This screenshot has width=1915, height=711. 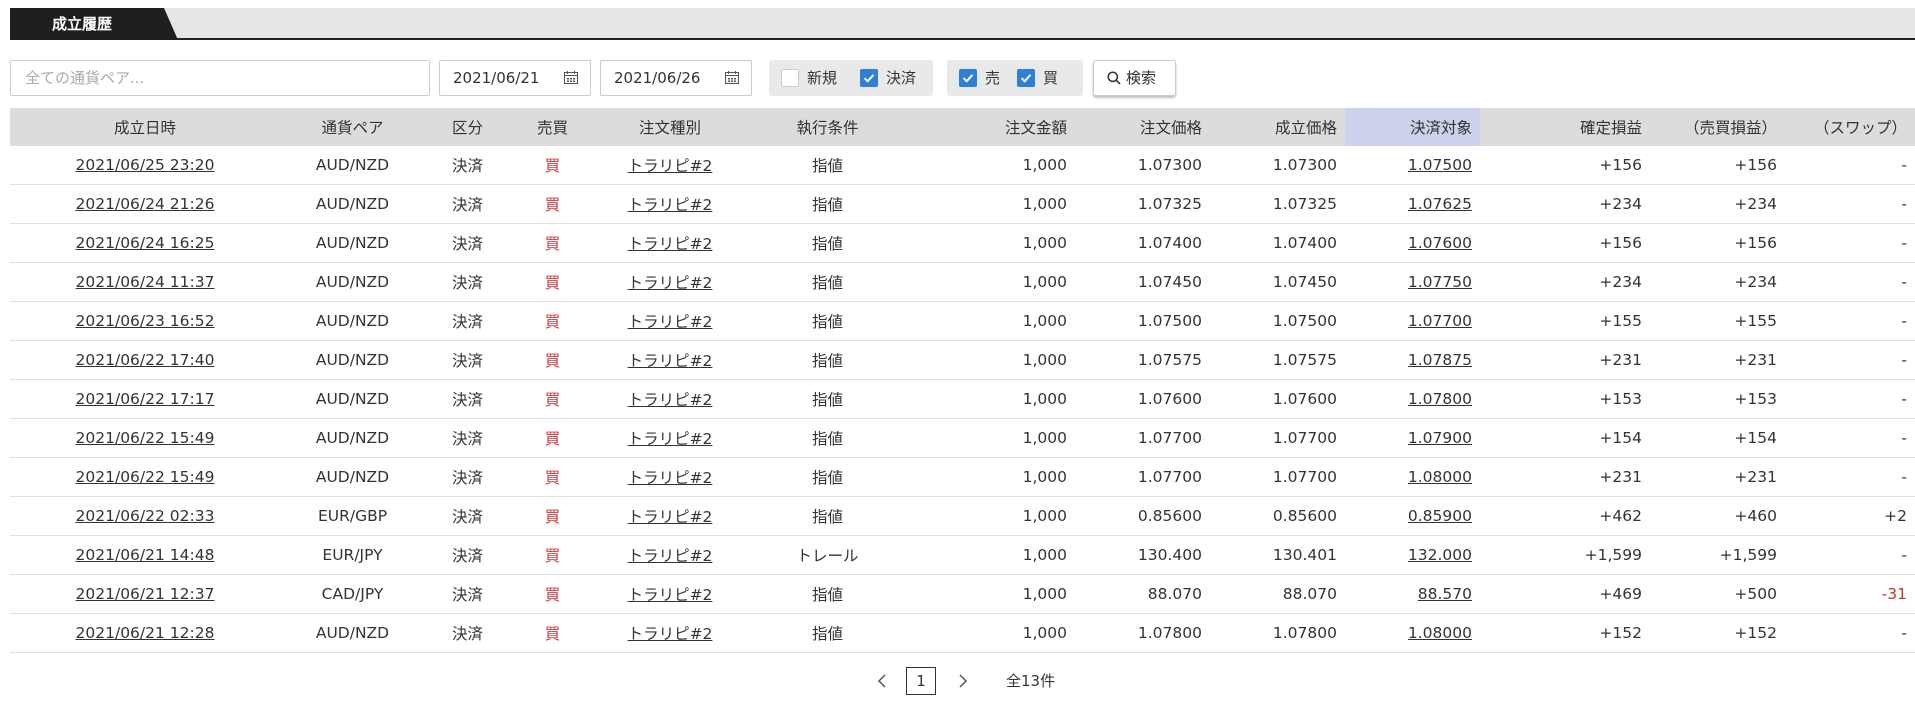 I want to click on search-button: 検索, so click(x=1134, y=78).